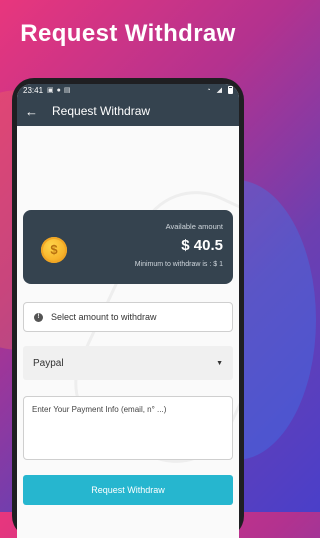  I want to click on amount-select-label: Select amount to withdraw, so click(104, 317).